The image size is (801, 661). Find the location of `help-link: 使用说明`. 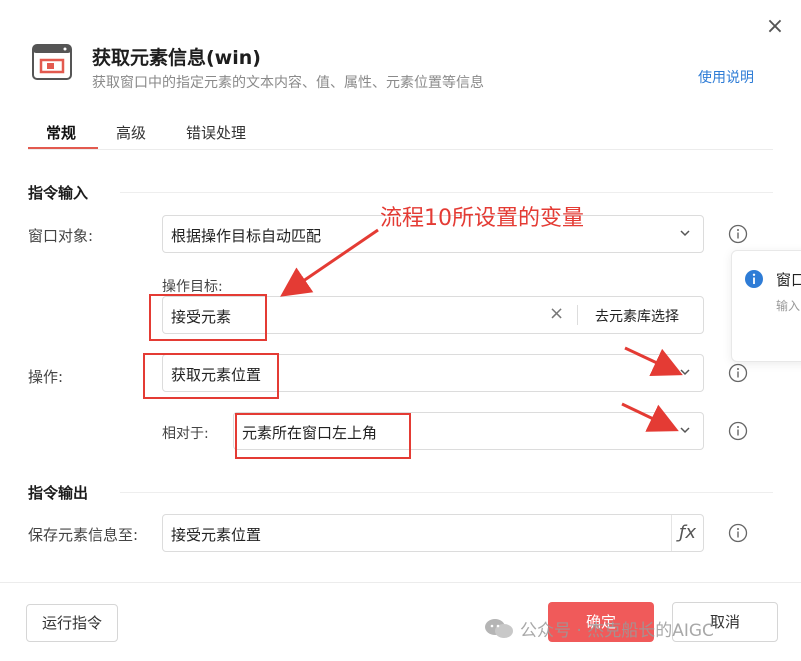

help-link: 使用说明 is located at coordinates (726, 77).